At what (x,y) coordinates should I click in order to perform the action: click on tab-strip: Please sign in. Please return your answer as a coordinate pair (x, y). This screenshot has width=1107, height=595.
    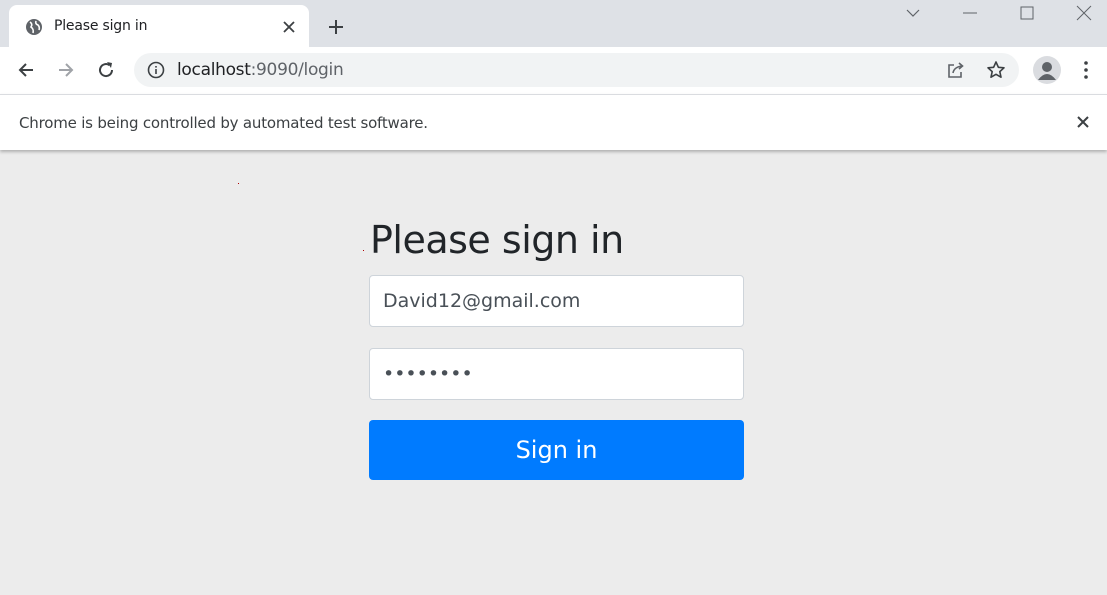
    Looking at the image, I should click on (553, 23).